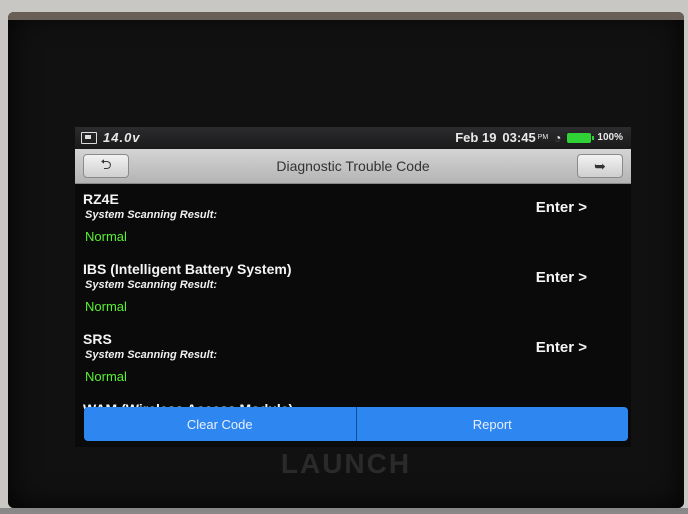 The width and height of the screenshot is (688, 514). What do you see at coordinates (187, 269) in the screenshot?
I see `system-name: IBS (Intelligent Battery System)` at bounding box center [187, 269].